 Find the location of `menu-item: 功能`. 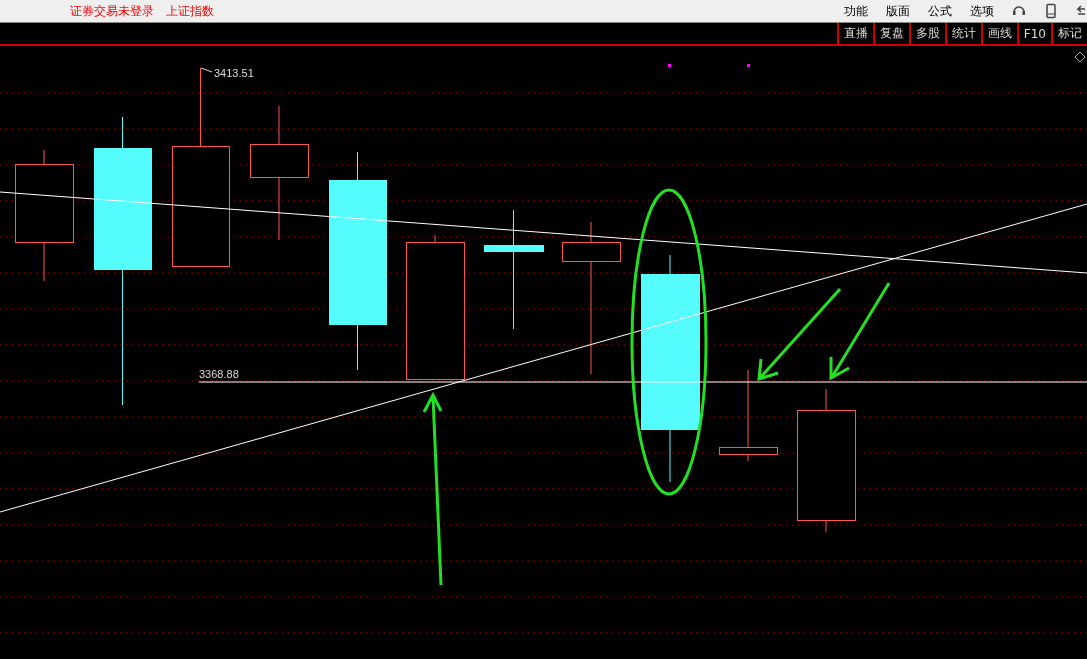

menu-item: 功能 is located at coordinates (856, 11).